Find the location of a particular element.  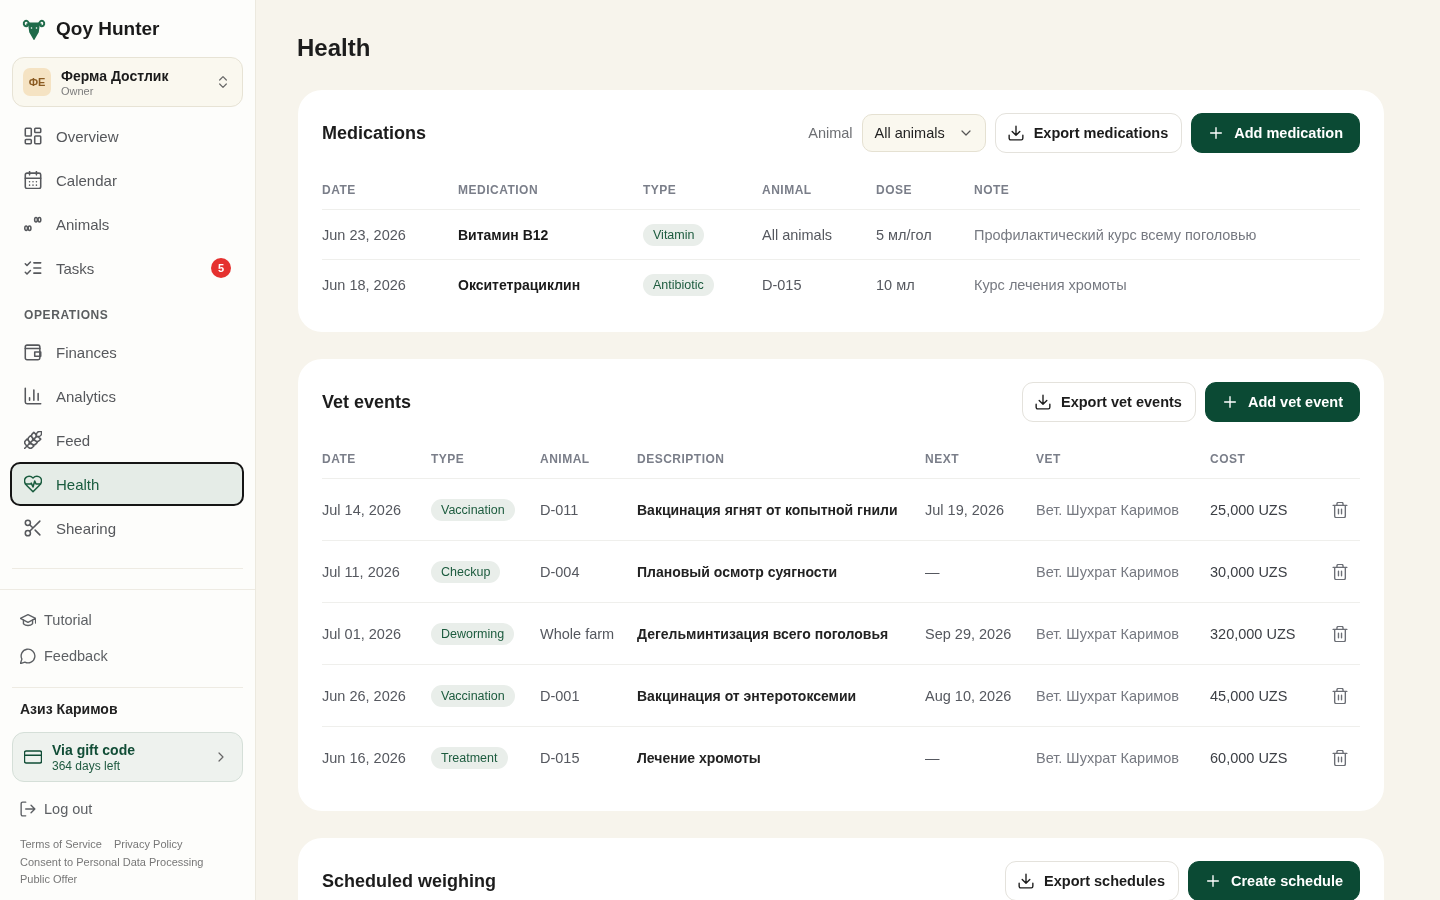

column-header: DESCRIPTION is located at coordinates (681, 458).